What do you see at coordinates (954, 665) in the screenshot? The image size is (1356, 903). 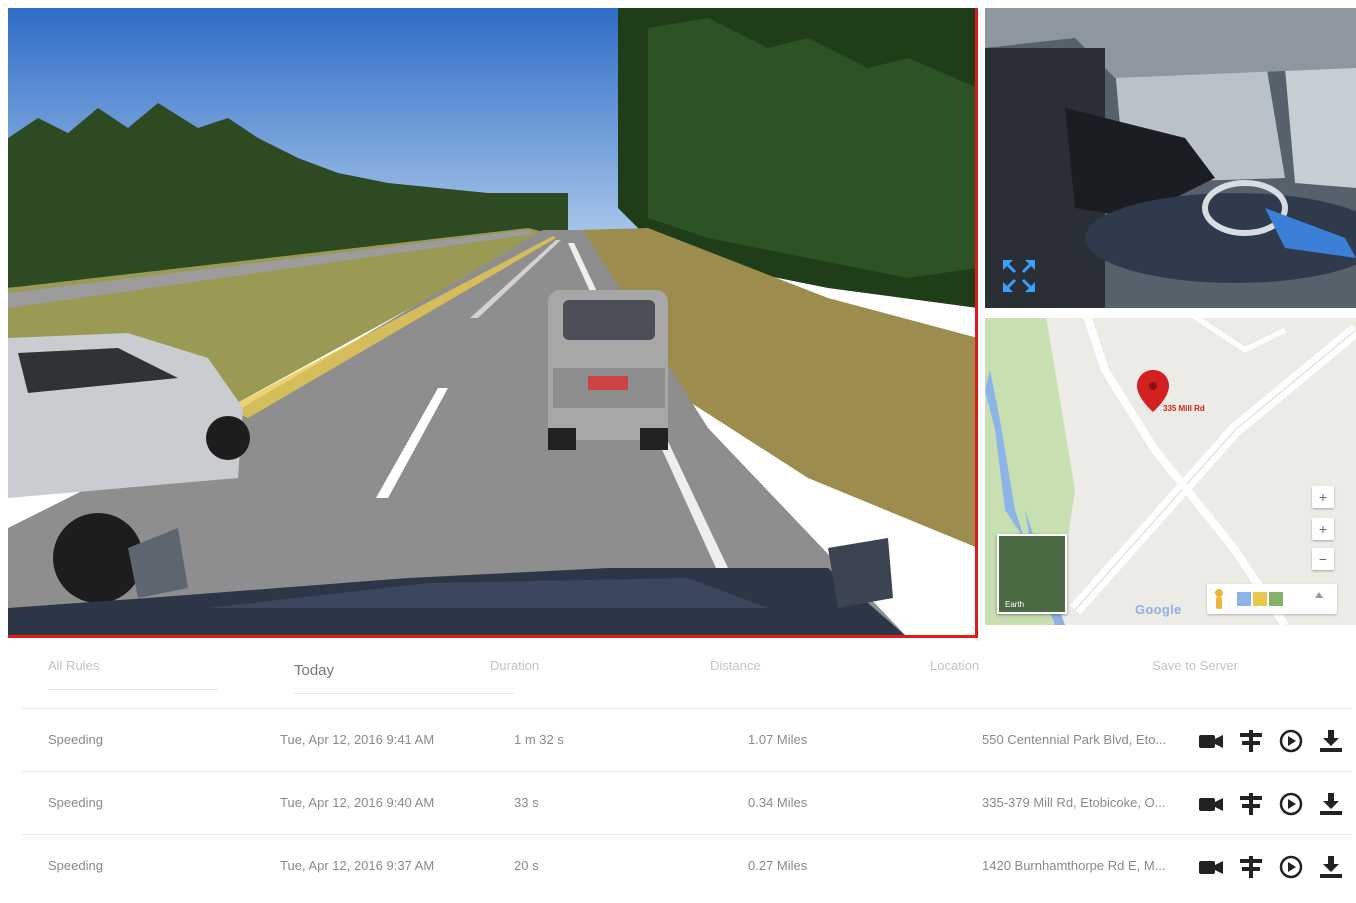 I see `location-header: Location` at bounding box center [954, 665].